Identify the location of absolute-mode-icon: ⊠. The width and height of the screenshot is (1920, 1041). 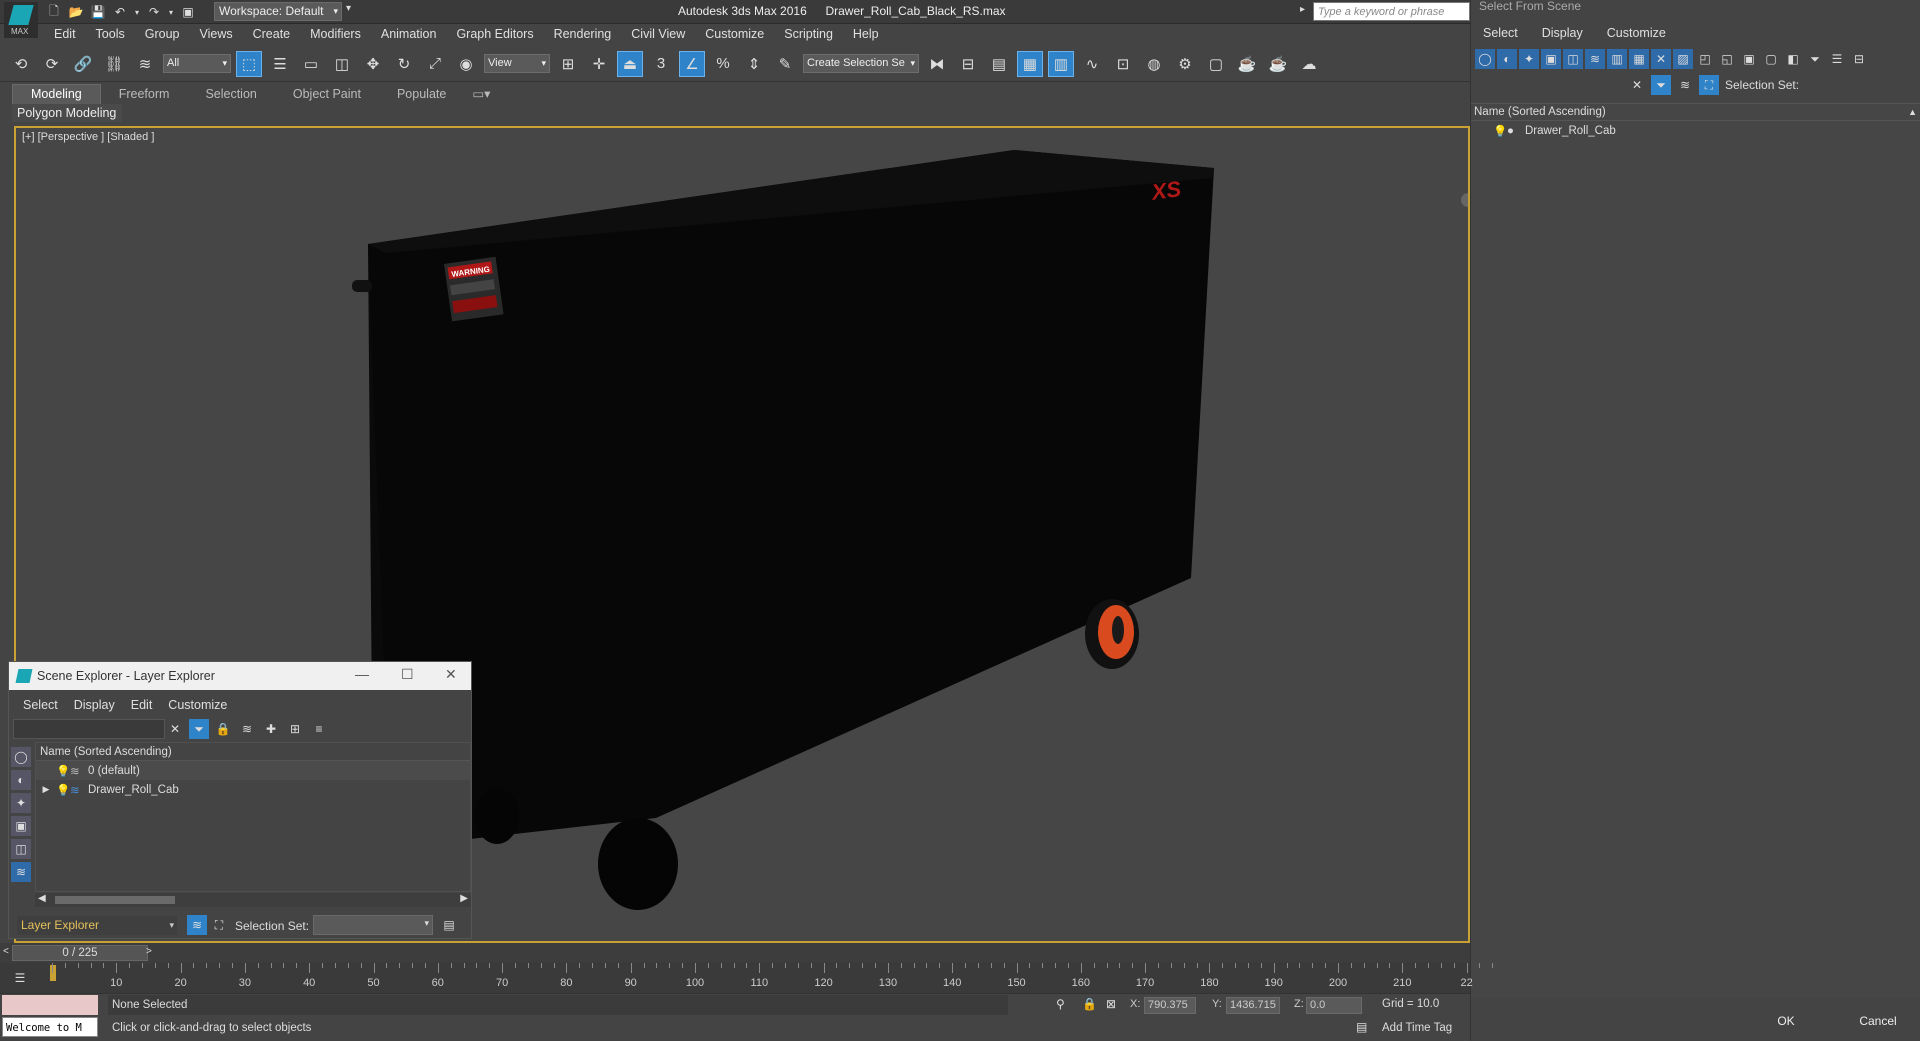
(1111, 1004).